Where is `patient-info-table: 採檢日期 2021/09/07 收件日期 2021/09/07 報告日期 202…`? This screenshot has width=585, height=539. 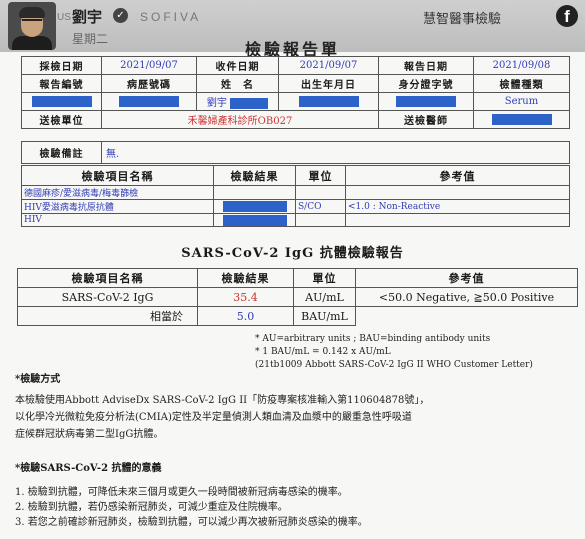
patient-info-table: 採檢日期 2021/09/07 收件日期 2021/09/07 報告日期 202… is located at coordinates (295, 92).